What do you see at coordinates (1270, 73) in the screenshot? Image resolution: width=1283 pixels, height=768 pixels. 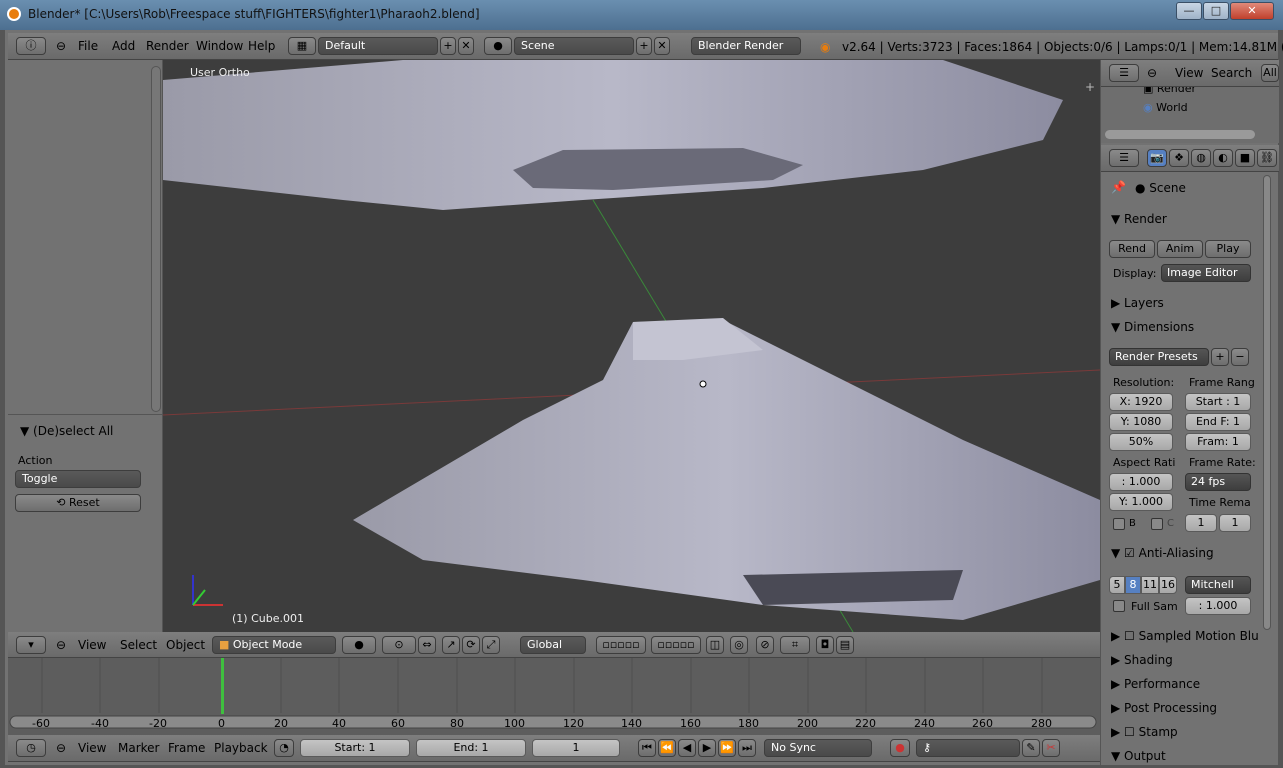 I see `outliner-display-select: All` at bounding box center [1270, 73].